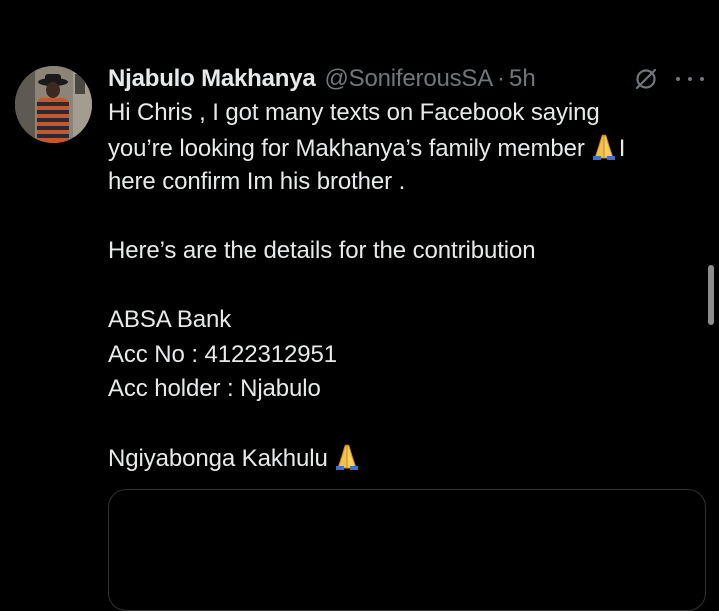 The height and width of the screenshot is (611, 719). Describe the element at coordinates (408, 458) in the screenshot. I see `tweet-line: Ngiyabonga Kakhulu` at that location.